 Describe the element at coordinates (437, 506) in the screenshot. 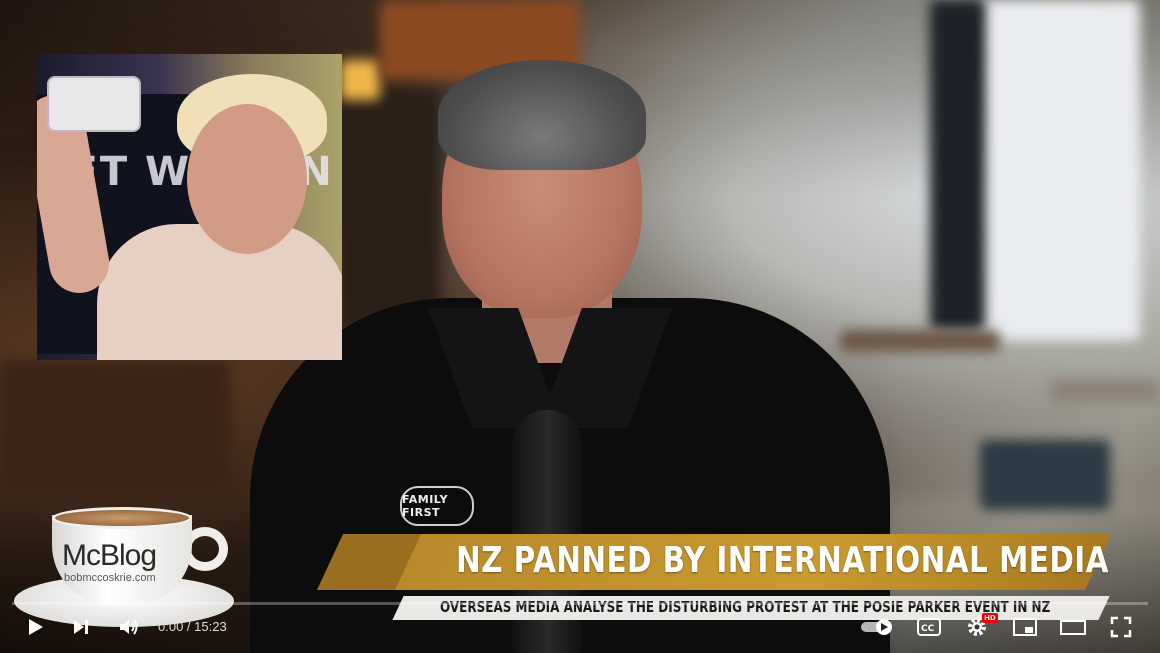

I see `shirt-logo: FAMILY FIRST` at that location.